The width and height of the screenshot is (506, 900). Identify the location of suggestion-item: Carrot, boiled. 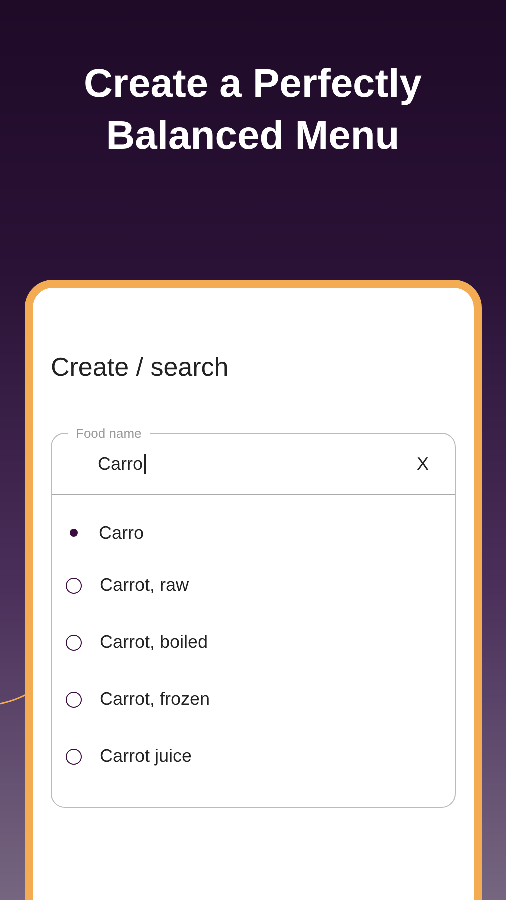
(154, 642).